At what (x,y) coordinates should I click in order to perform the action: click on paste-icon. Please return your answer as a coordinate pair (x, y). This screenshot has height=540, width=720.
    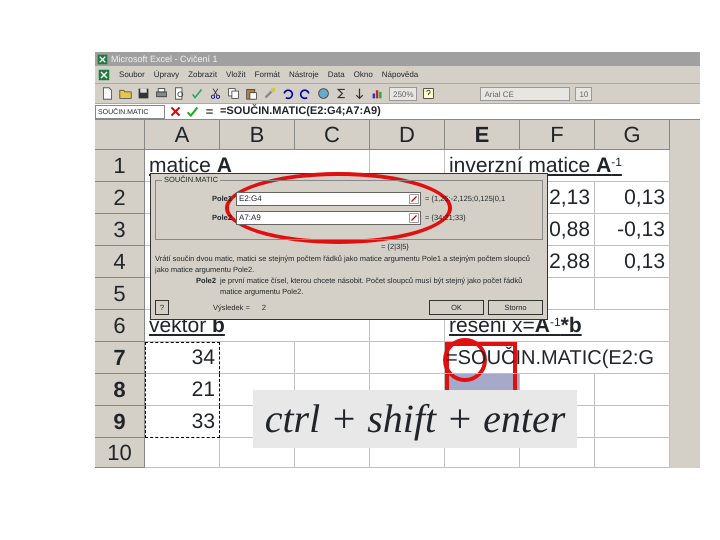
    Looking at the image, I should click on (251, 93).